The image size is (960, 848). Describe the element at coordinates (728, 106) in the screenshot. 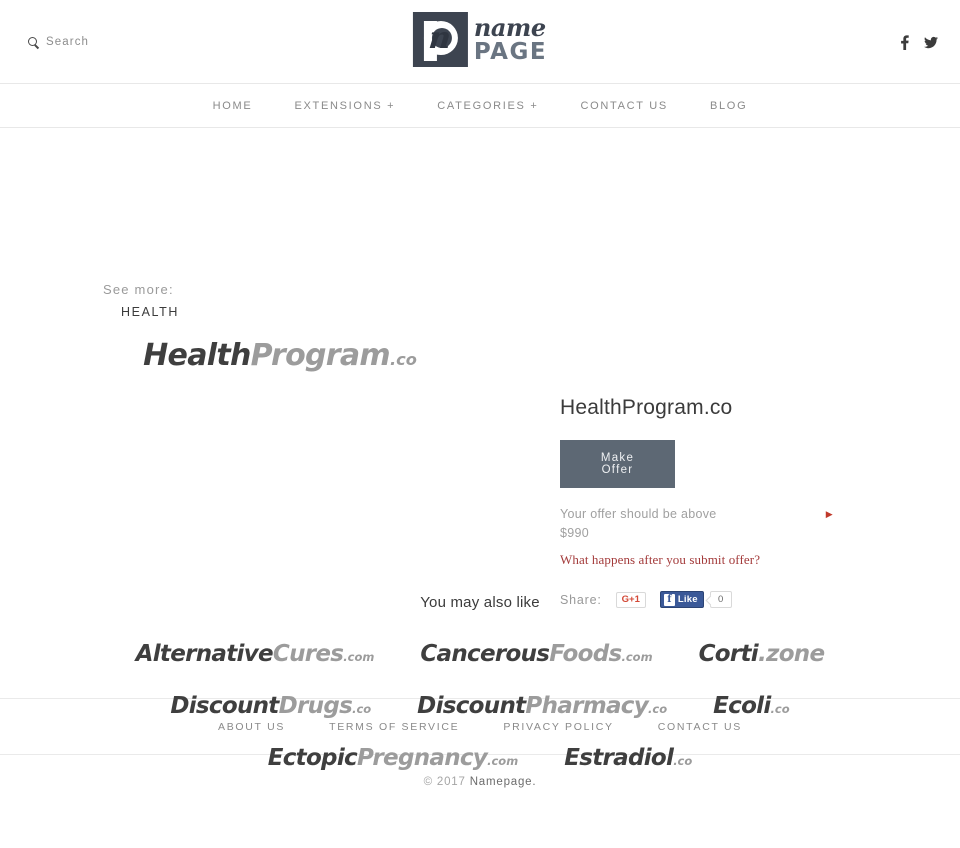

I see `nav-item-blog: BLOG` at that location.